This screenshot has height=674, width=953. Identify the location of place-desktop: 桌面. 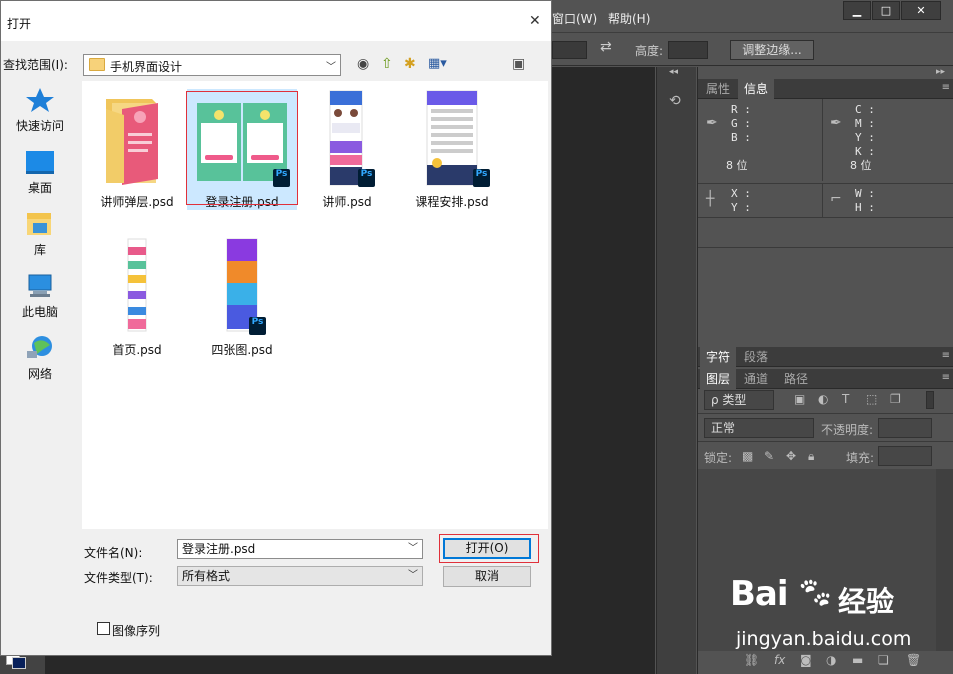
(40, 172).